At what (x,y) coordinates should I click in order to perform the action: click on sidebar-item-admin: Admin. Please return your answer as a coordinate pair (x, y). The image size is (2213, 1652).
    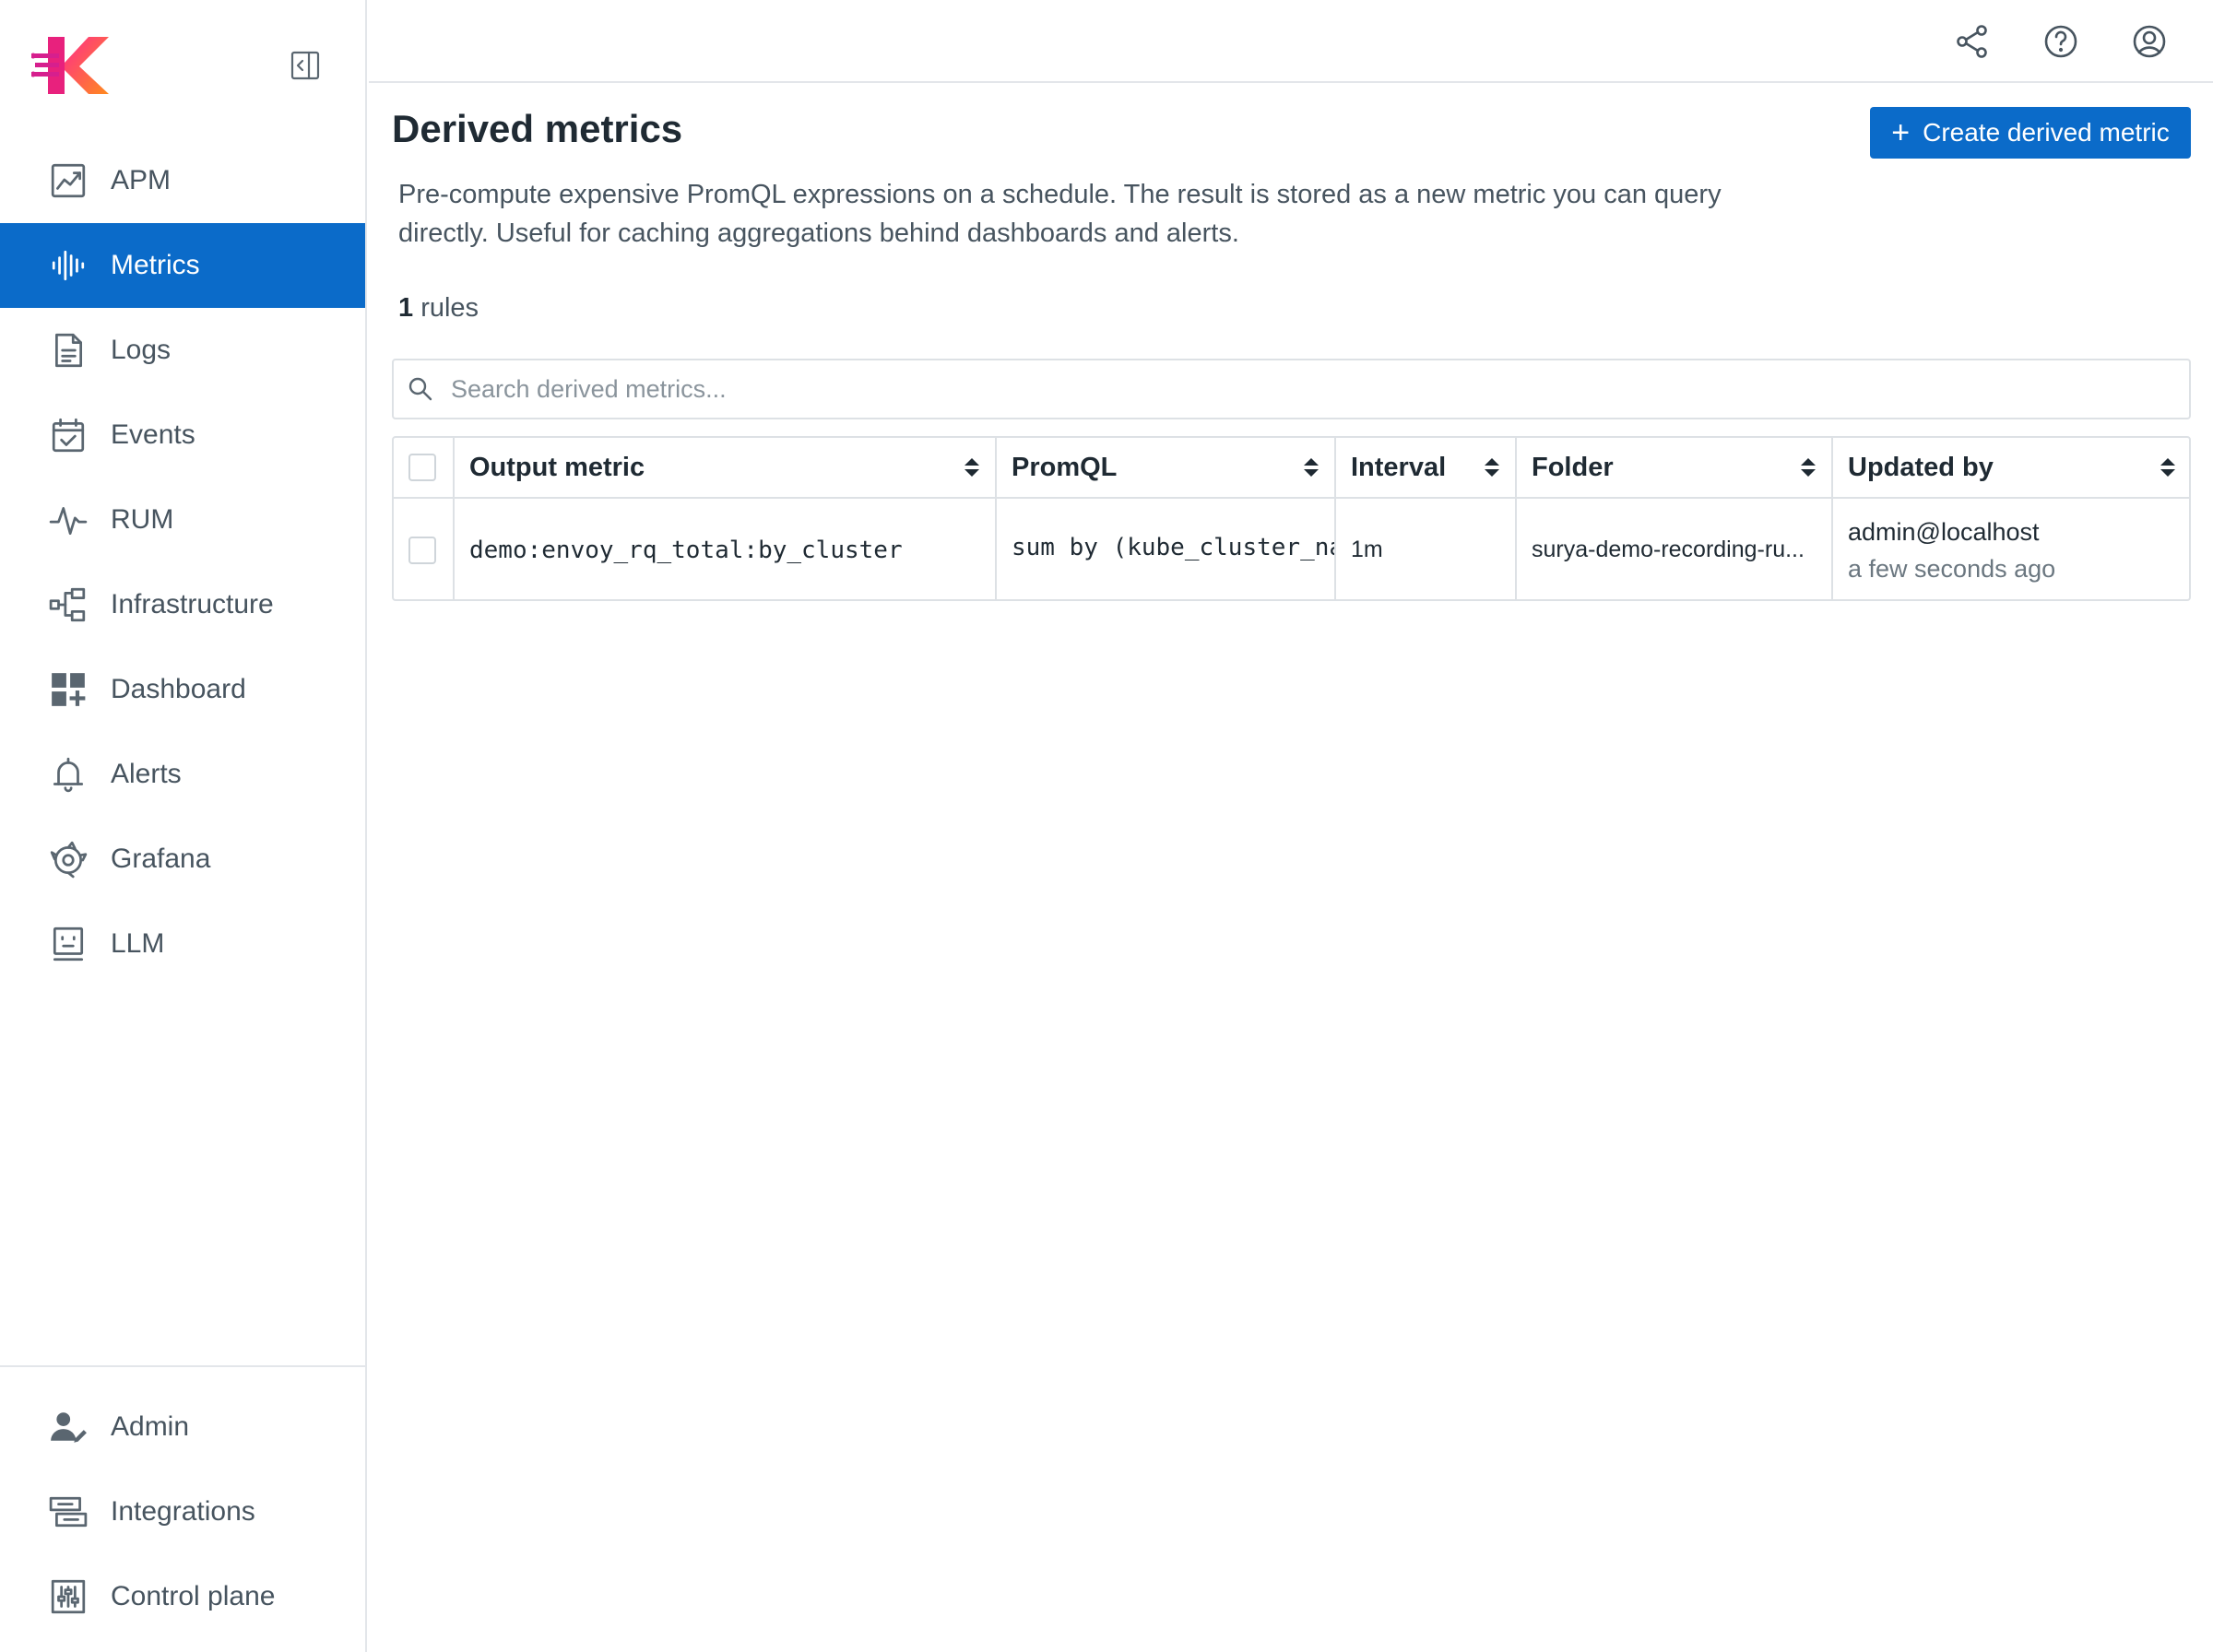
    Looking at the image, I should click on (182, 1427).